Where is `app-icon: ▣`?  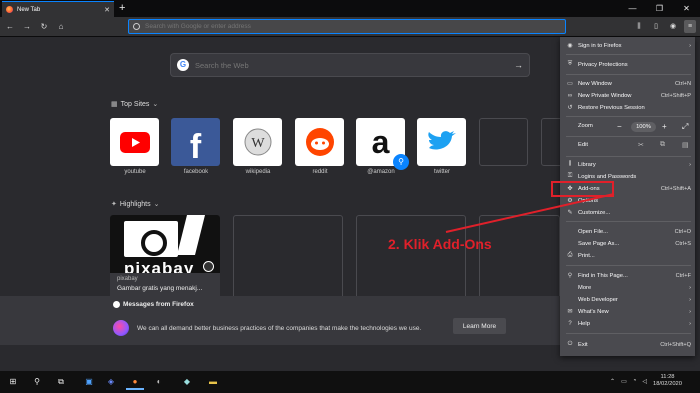 app-icon: ▣ is located at coordinates (89, 382).